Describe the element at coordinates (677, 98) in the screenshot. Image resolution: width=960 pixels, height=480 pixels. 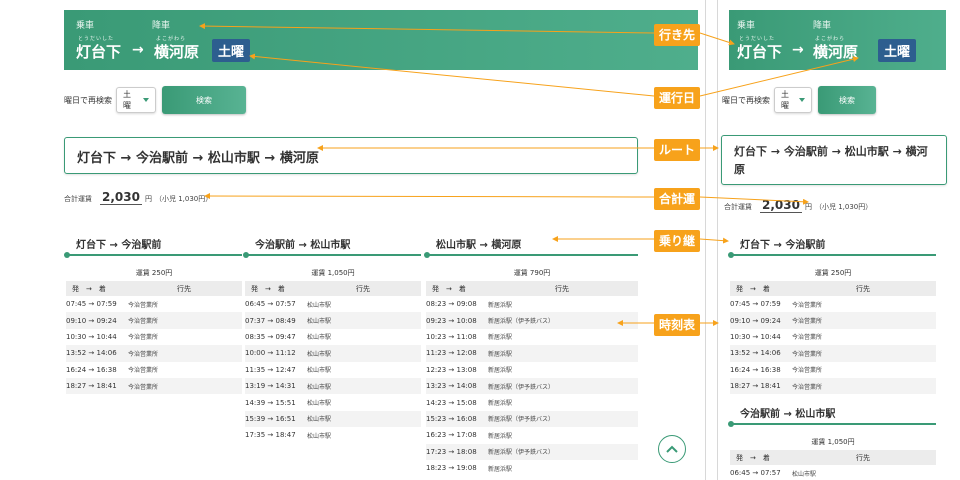
I see `callout-operating-day: 運行日` at that location.